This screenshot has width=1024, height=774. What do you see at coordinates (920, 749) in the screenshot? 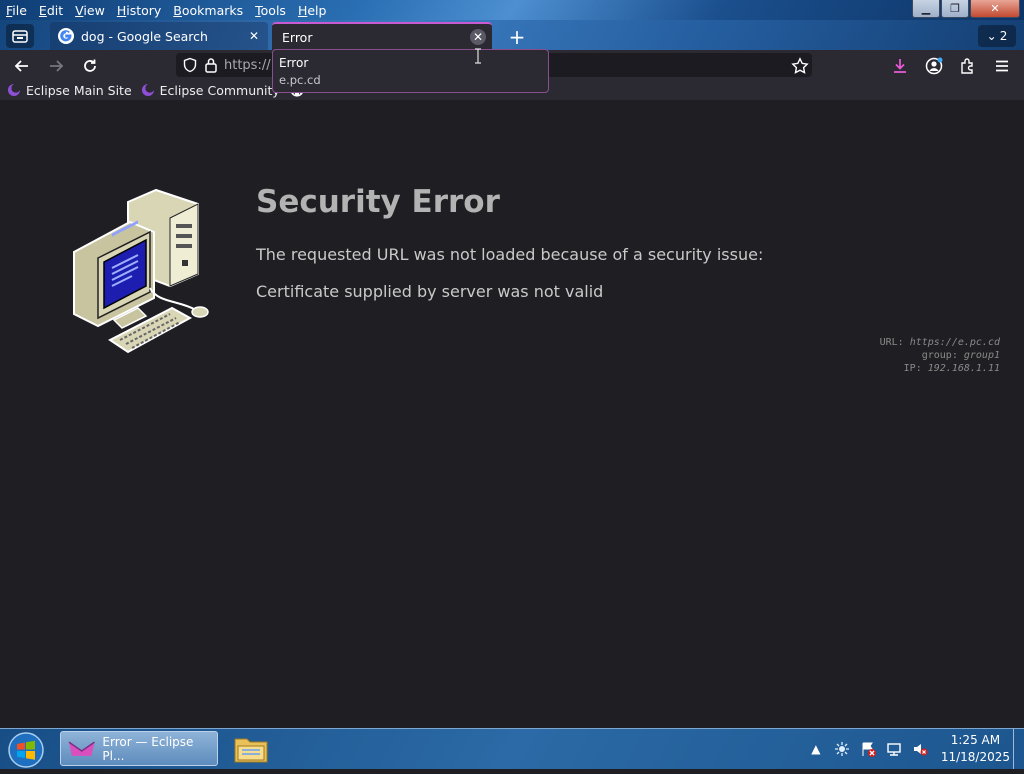
I see `volume-muted-icon` at bounding box center [920, 749].